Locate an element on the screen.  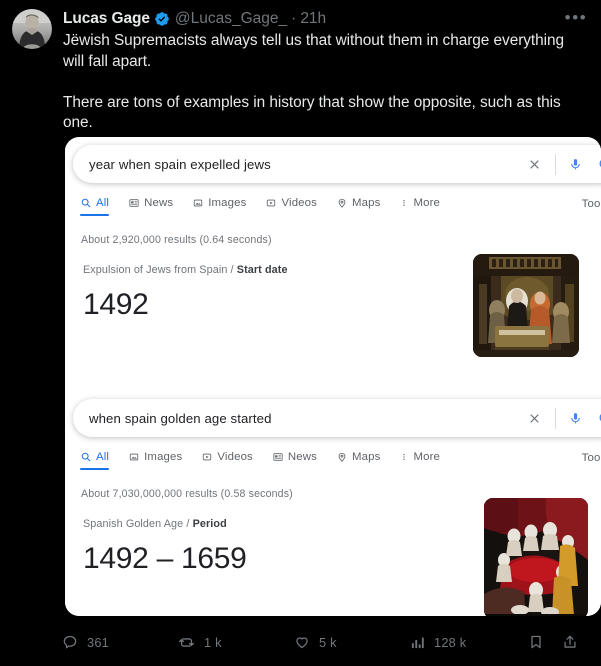
author-row: Lucas Gage @Lucas_Gage_ · 21h ••• is located at coordinates (326, 18).